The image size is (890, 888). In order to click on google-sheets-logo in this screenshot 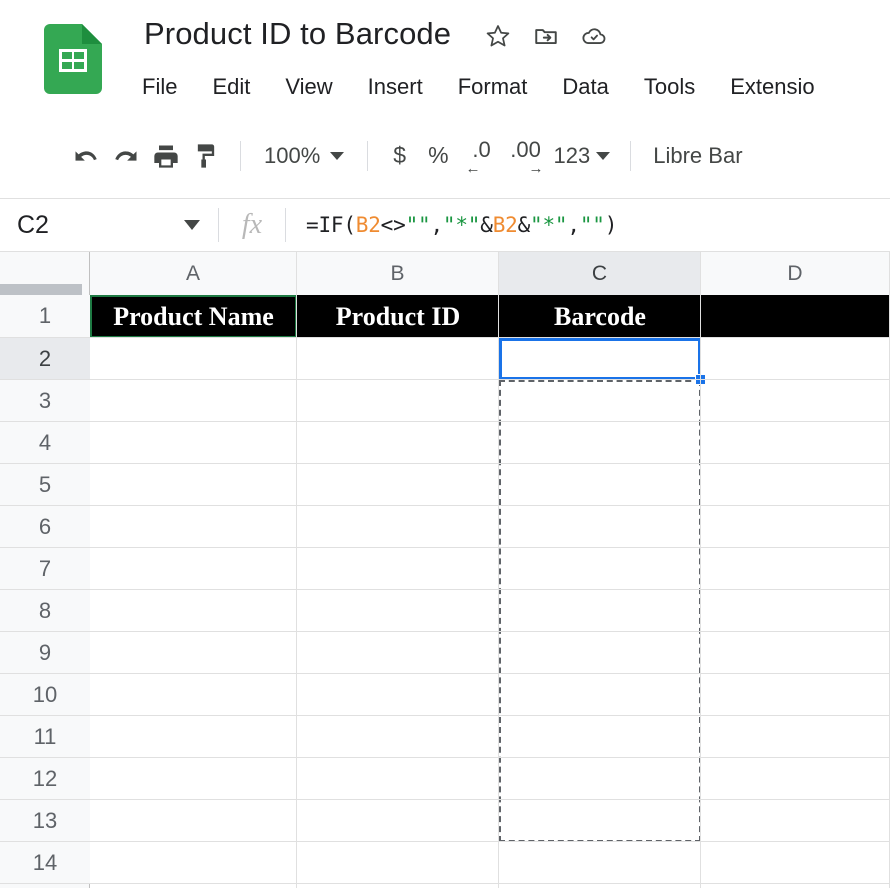, I will do `click(73, 59)`.